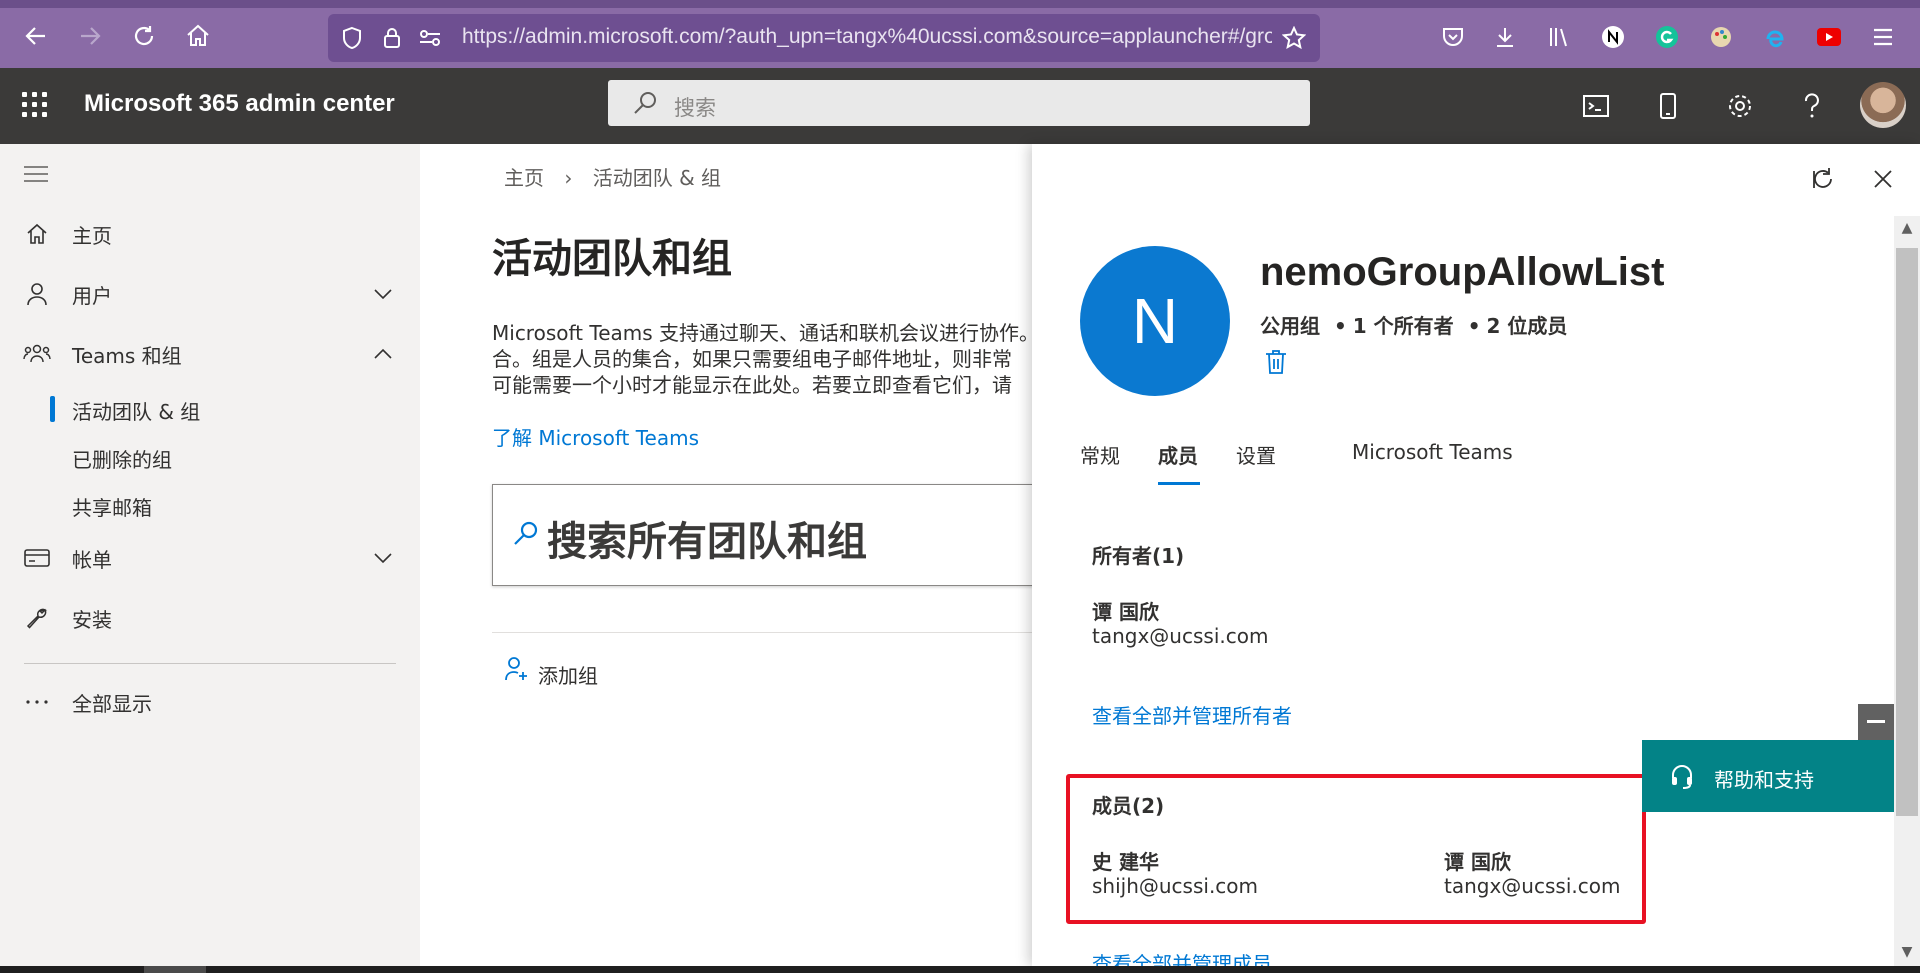 This screenshot has width=1920, height=973. Describe the element at coordinates (1527, 326) in the screenshot. I see `members-count: 2 位成员` at that location.